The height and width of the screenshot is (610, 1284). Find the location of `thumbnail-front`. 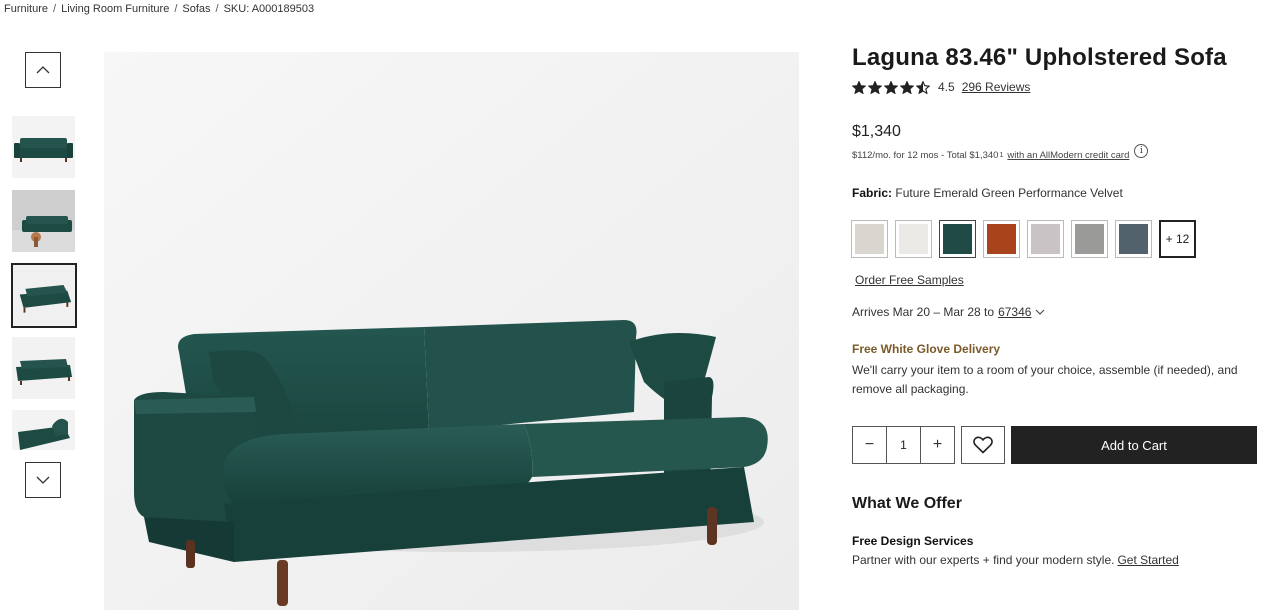

thumbnail-front is located at coordinates (43, 147).